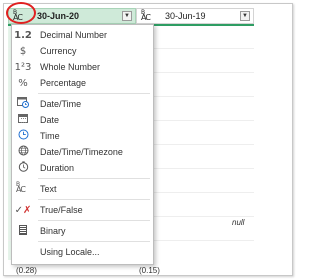  What do you see at coordinates (23, 231) in the screenshot?
I see `binary-icon` at bounding box center [23, 231].